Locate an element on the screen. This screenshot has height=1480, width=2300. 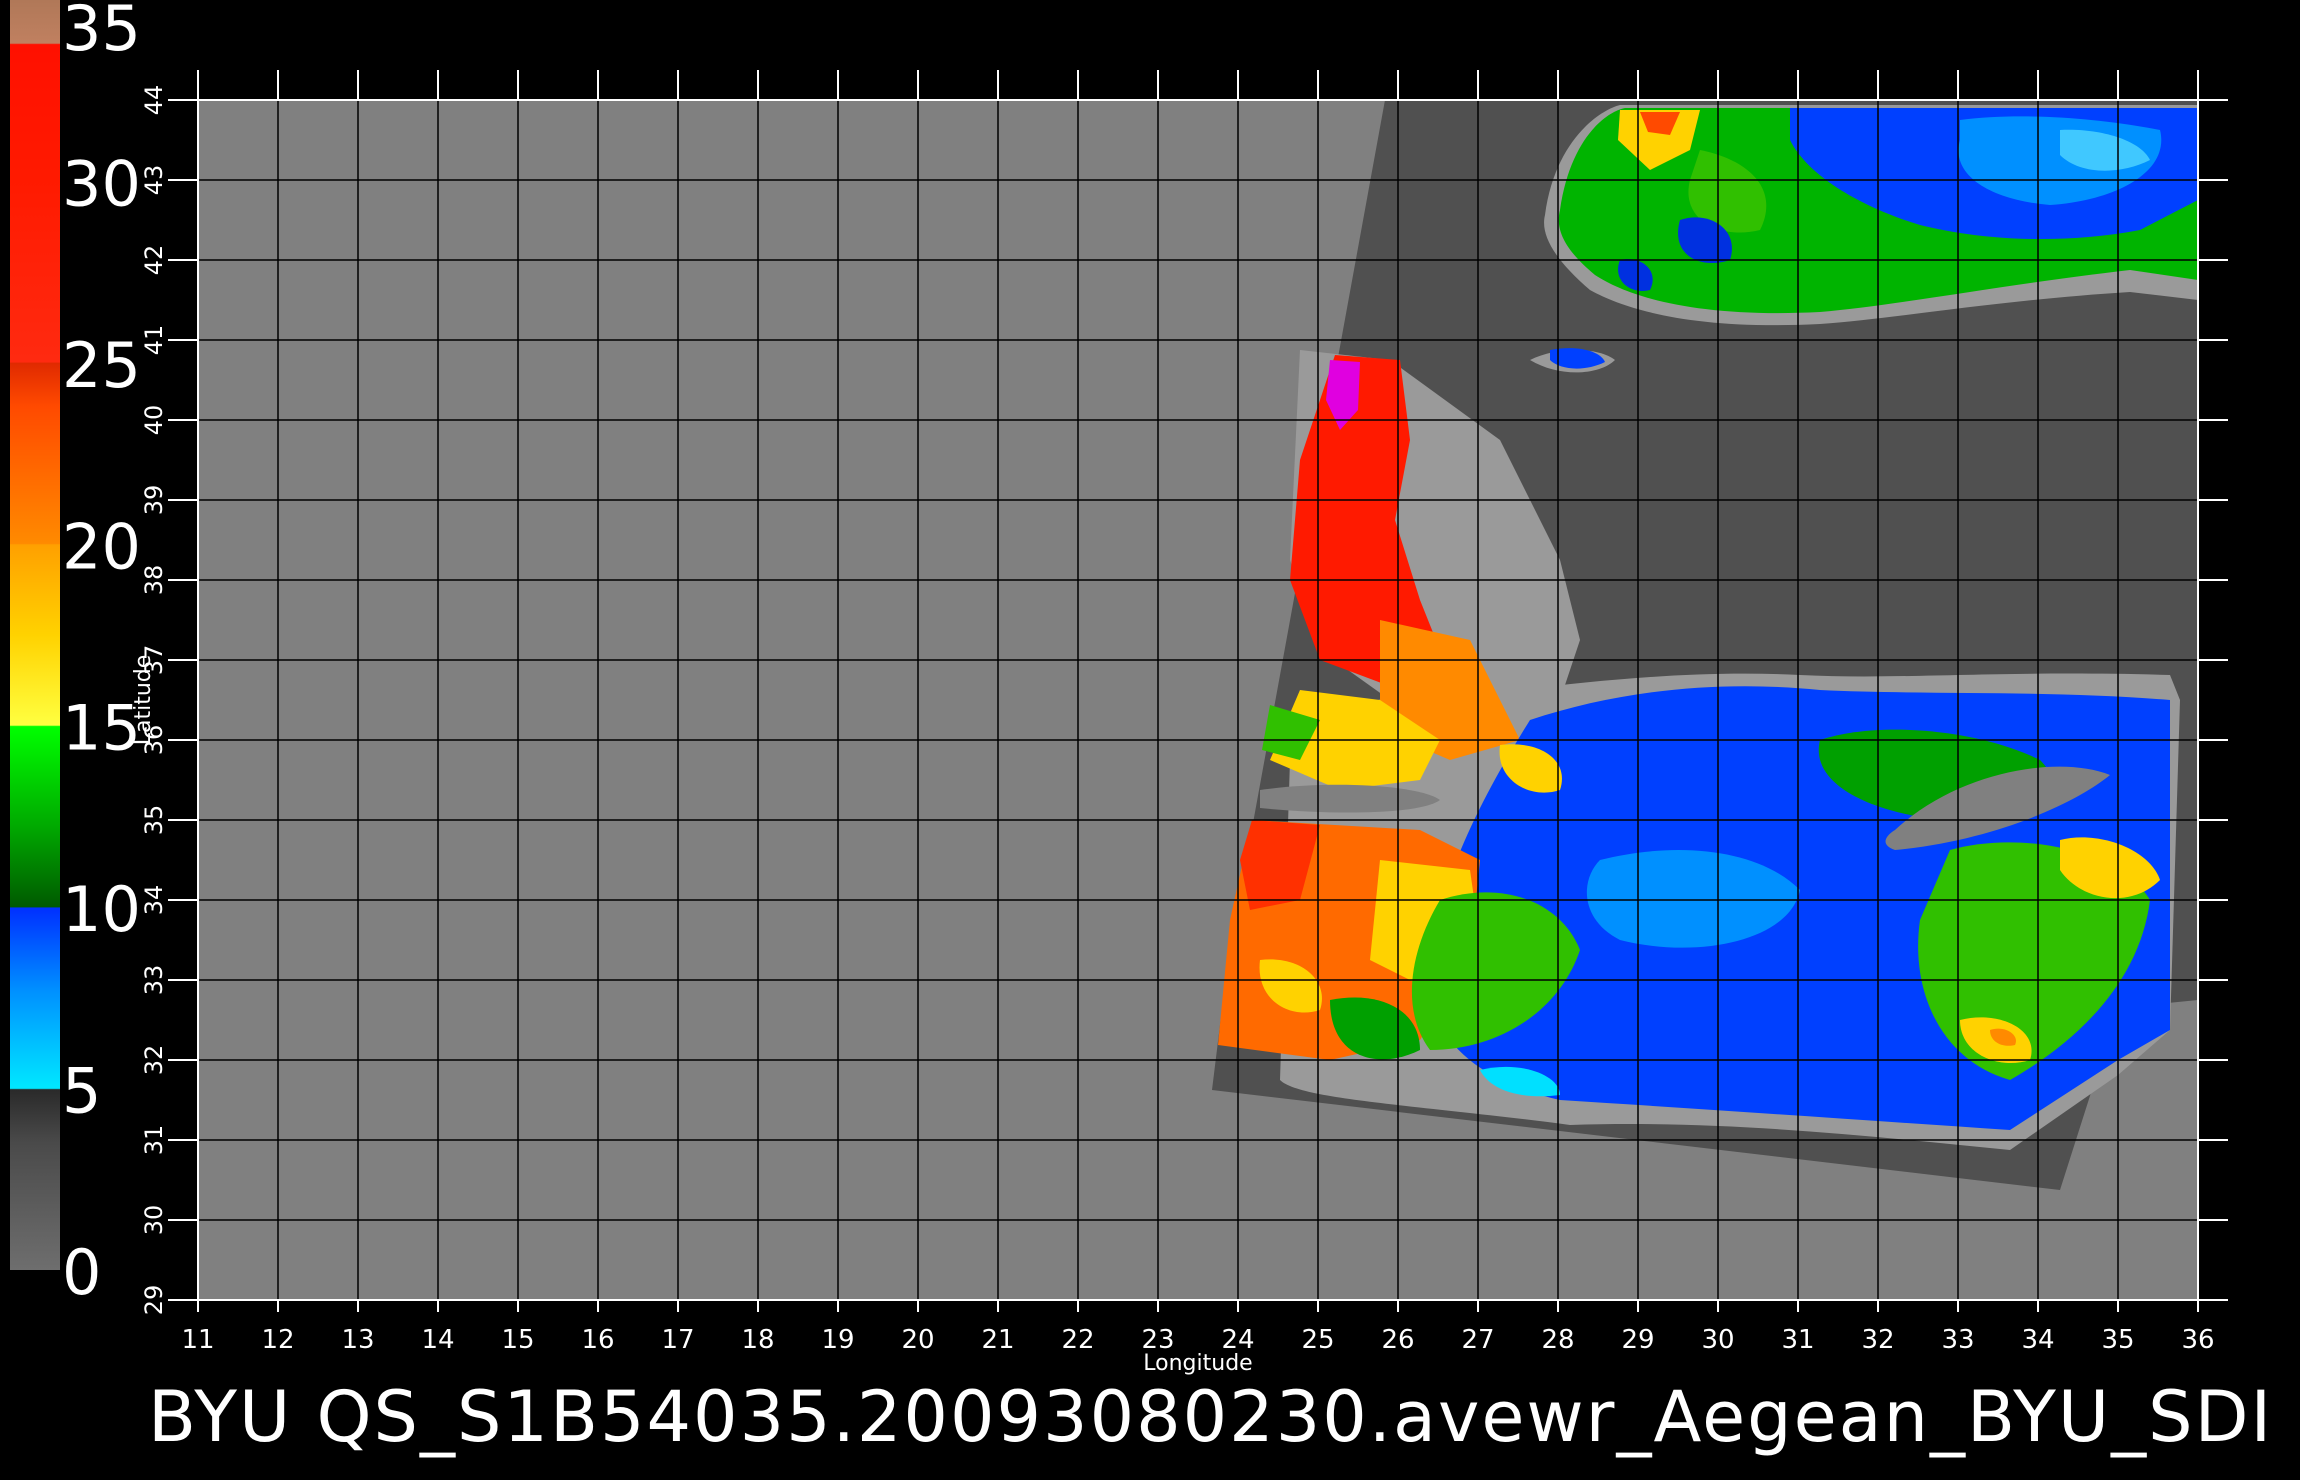
colorbar-label: 0 is located at coordinates (81, 1272).